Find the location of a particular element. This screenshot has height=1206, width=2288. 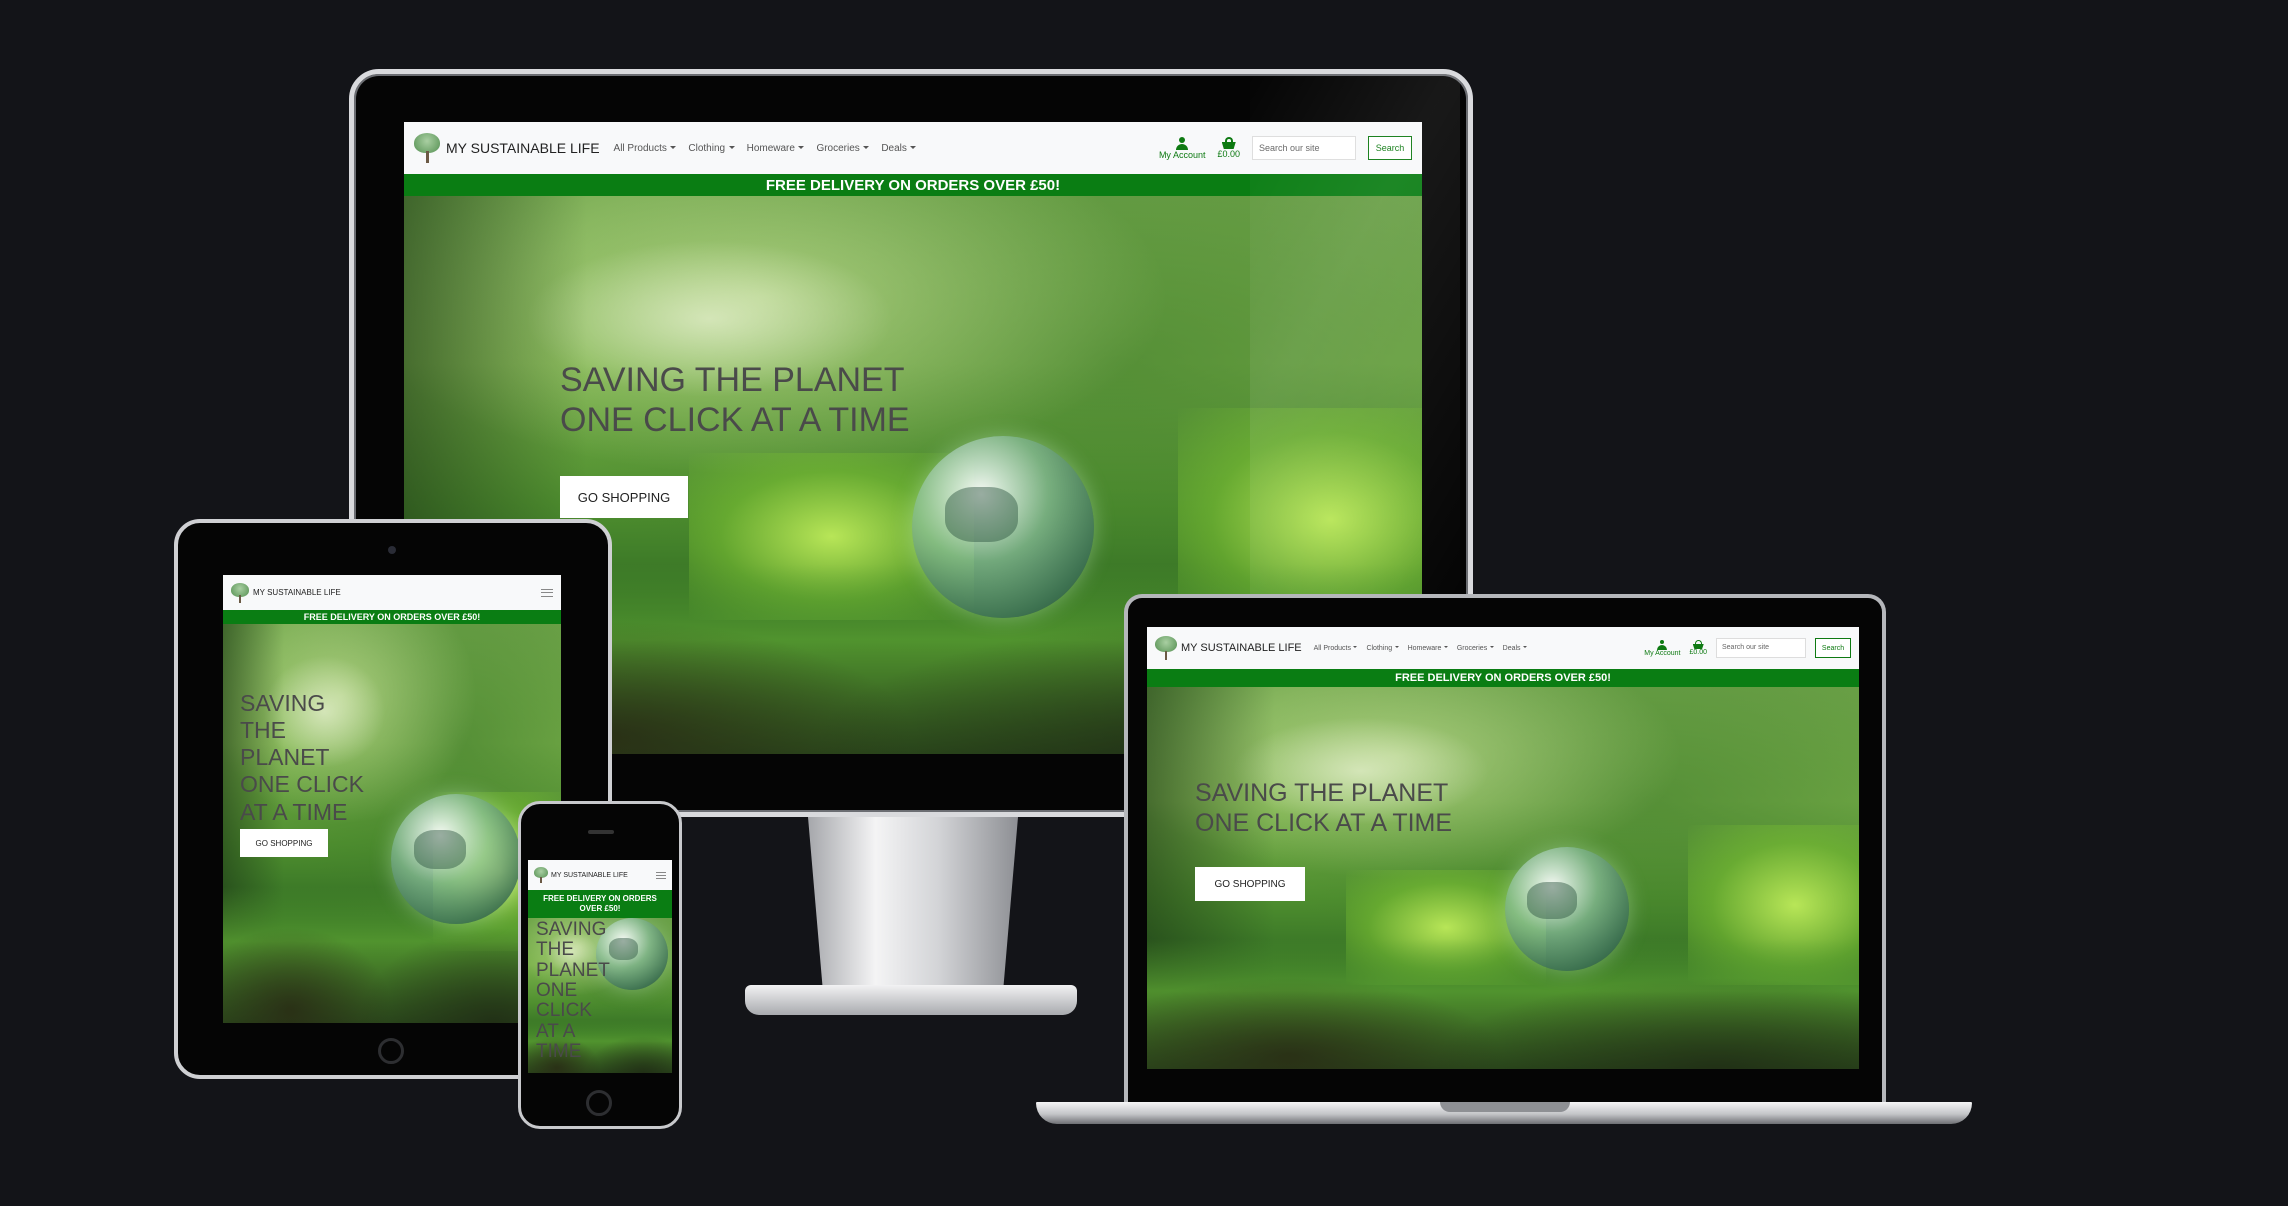

phone-speaker is located at coordinates (601, 832).